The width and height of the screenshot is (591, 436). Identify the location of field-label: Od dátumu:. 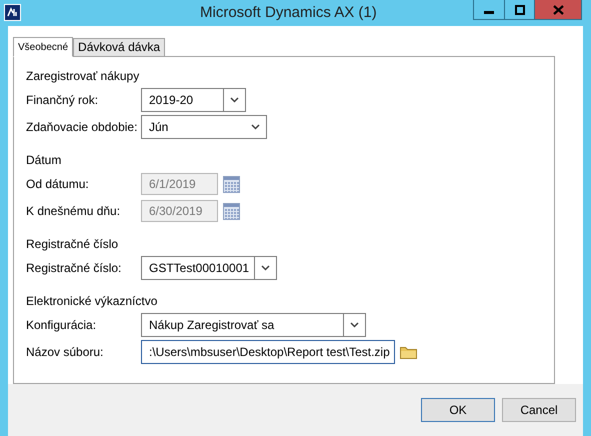
(58, 184).